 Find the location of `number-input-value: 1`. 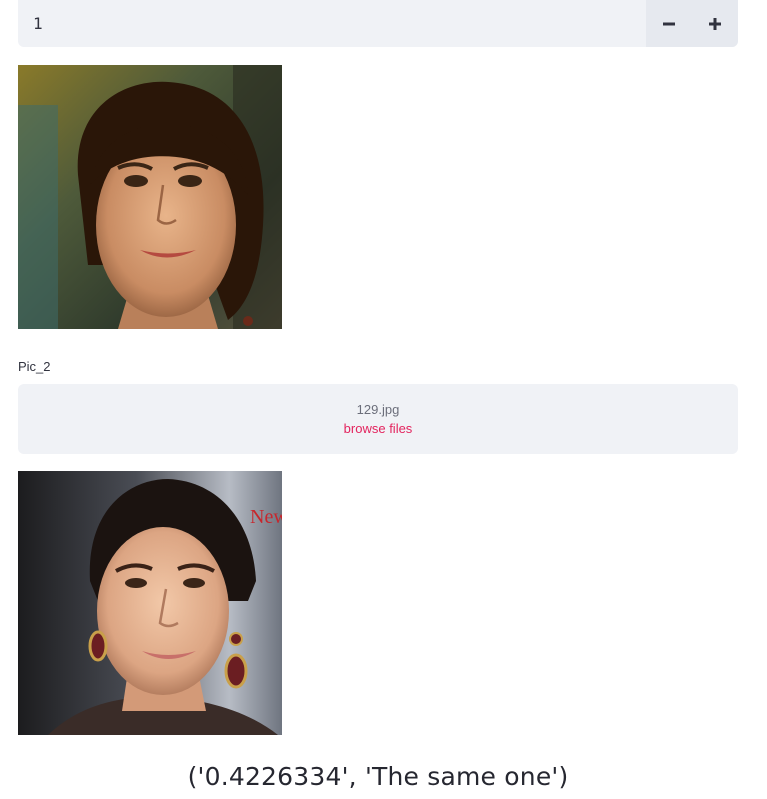

number-input-value: 1 is located at coordinates (332, 23).